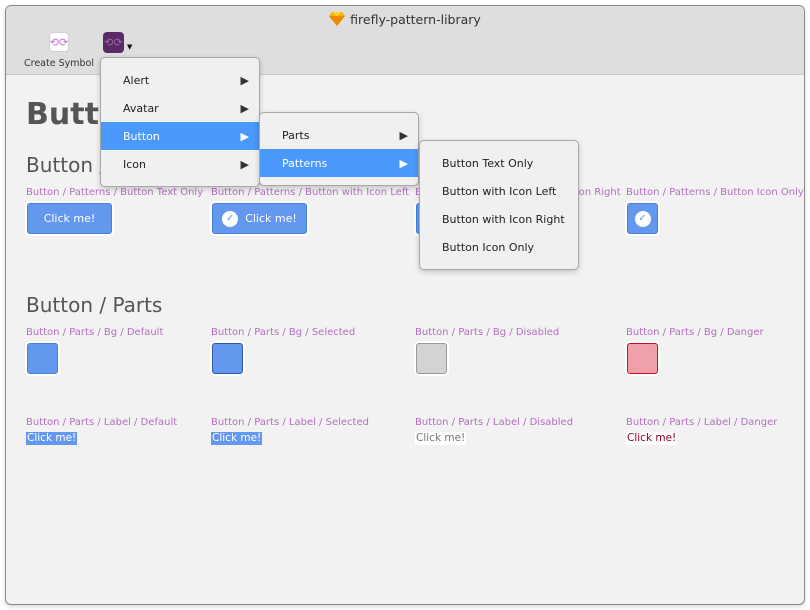 The image size is (810, 610). I want to click on menu-item-label: Avatar, so click(141, 108).